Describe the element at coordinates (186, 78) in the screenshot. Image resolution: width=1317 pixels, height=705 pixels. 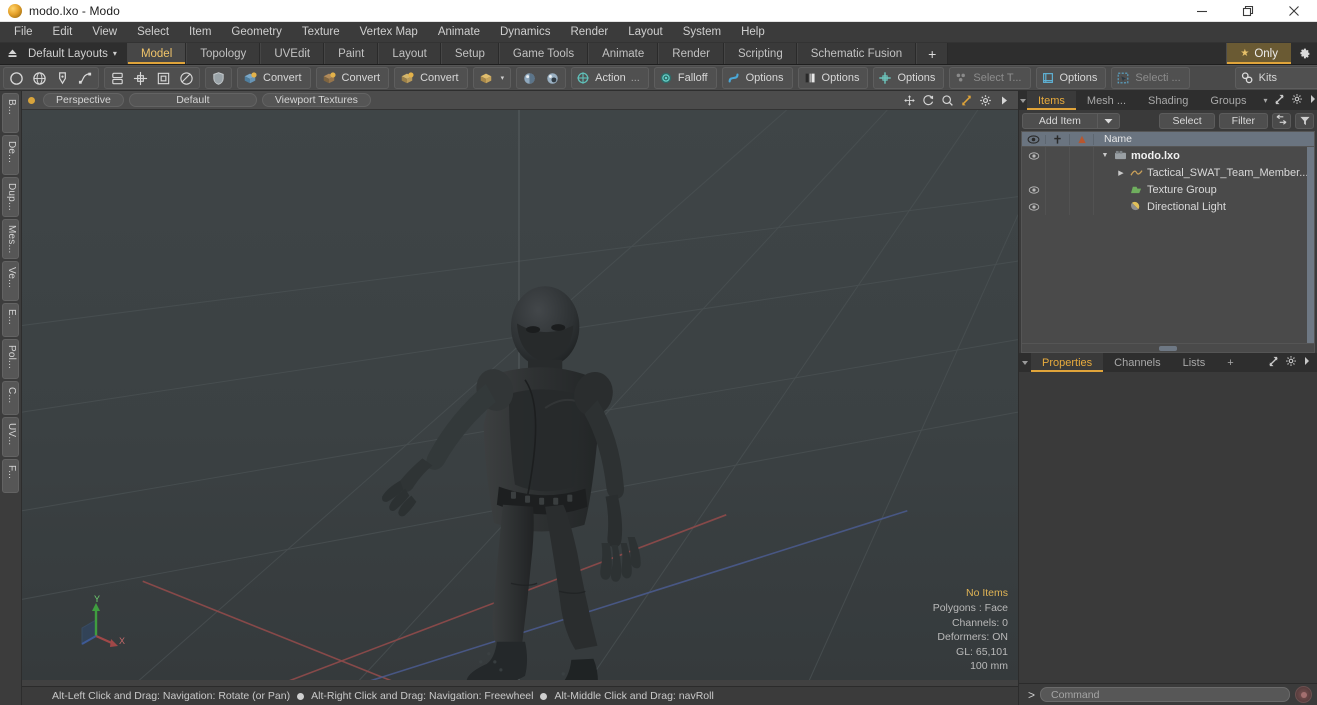
I see `smooth-icon` at that location.